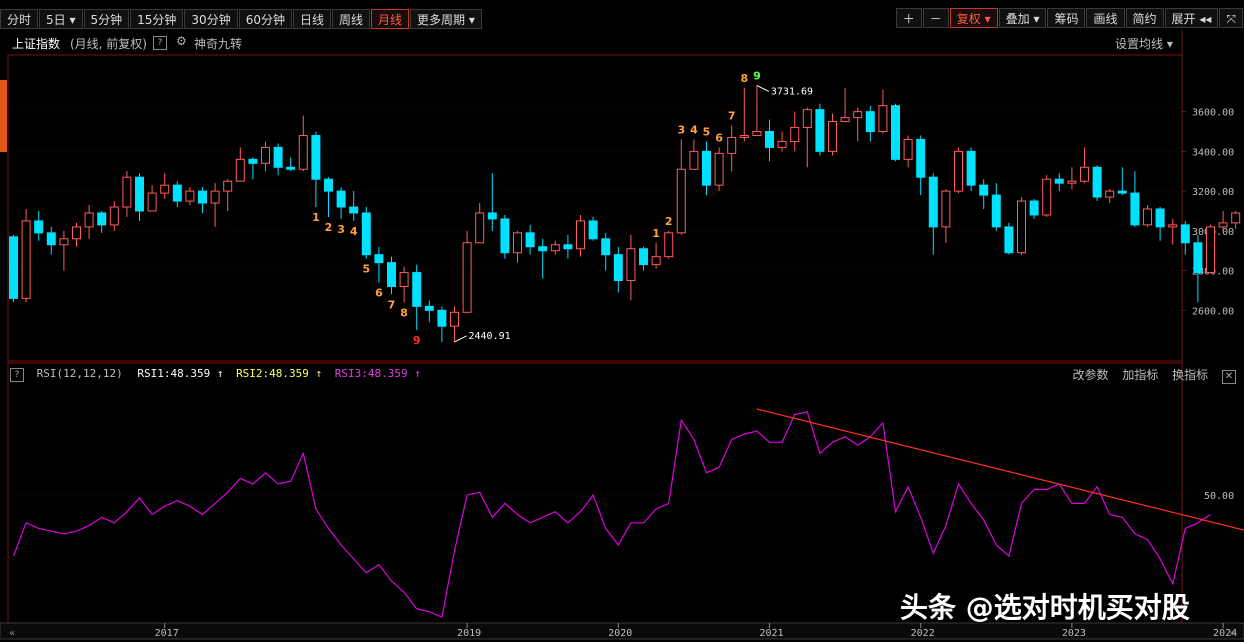 The height and width of the screenshot is (642, 1244). Describe the element at coordinates (1213, 192) in the screenshot. I see `price-tick-label-3: 3200.00` at that location.